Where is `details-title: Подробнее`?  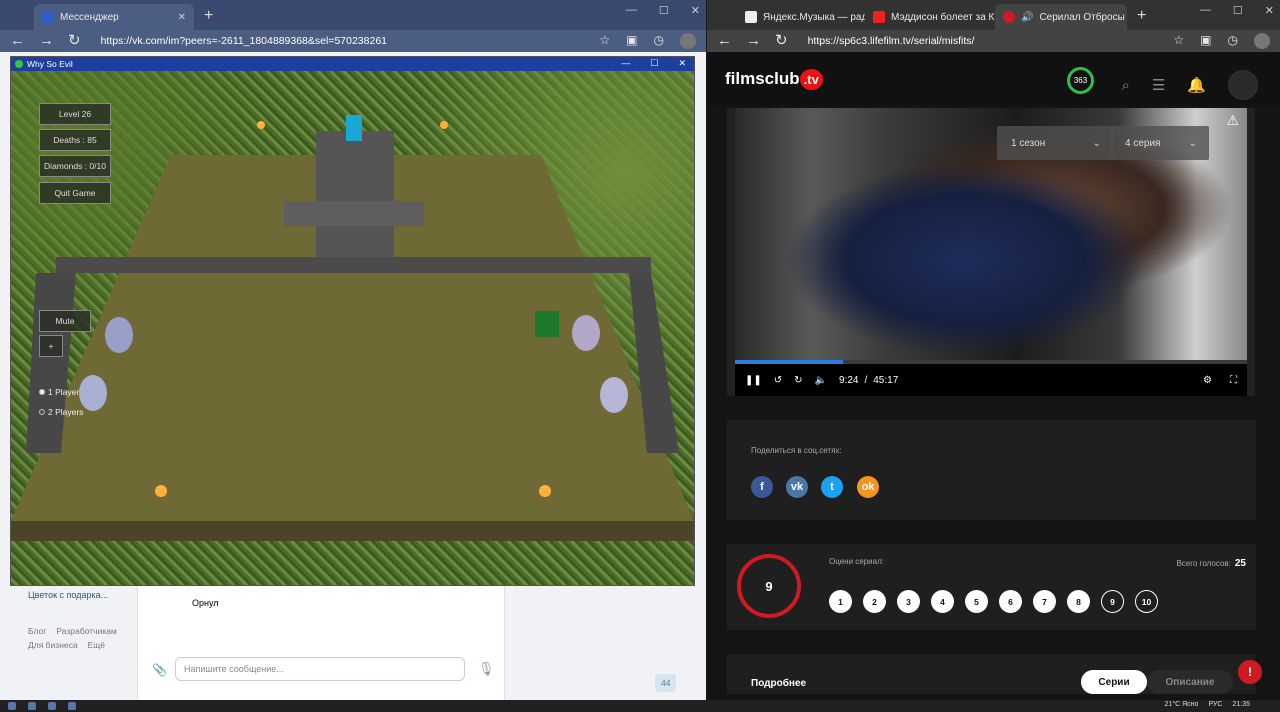
details-title: Подробнее is located at coordinates (779, 683).